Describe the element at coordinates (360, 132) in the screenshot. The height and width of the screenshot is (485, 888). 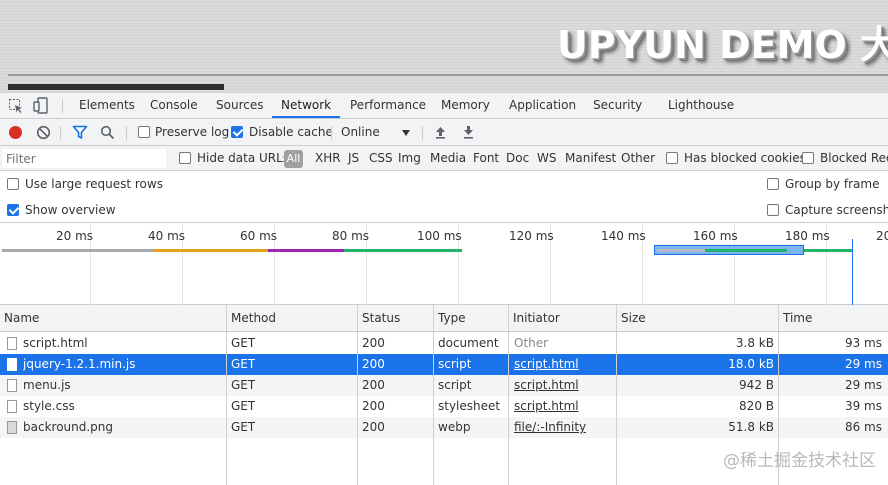
I see `throttling-select: Online` at that location.